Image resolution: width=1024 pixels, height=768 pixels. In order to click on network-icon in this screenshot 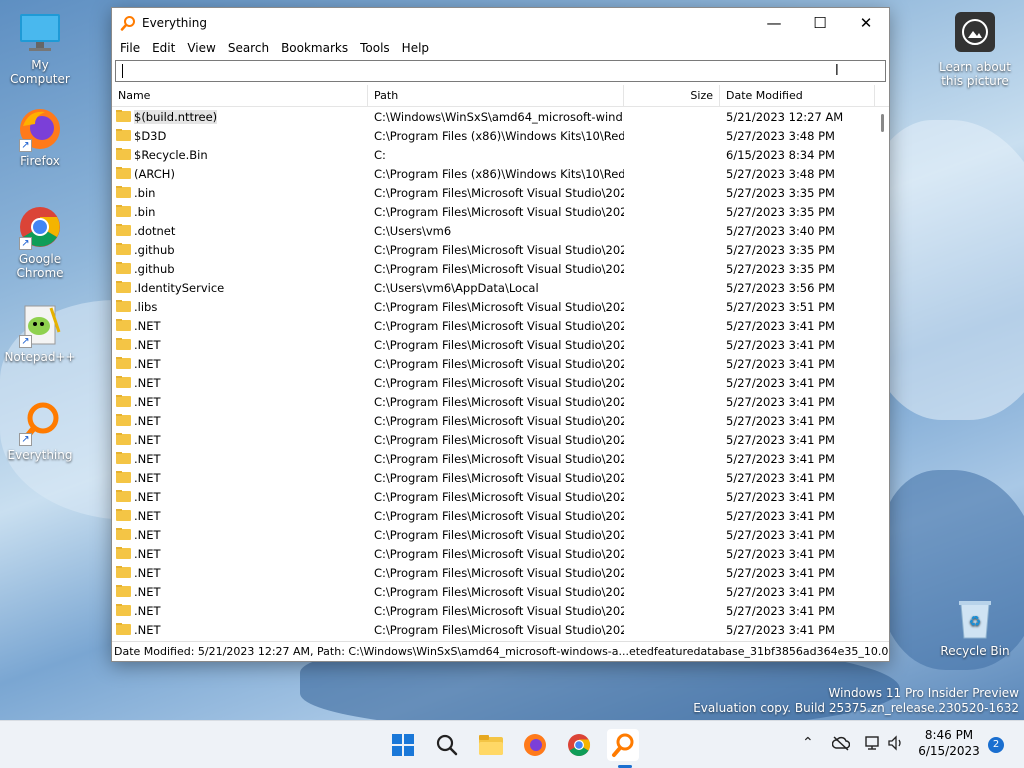, I will do `click(873, 745)`.